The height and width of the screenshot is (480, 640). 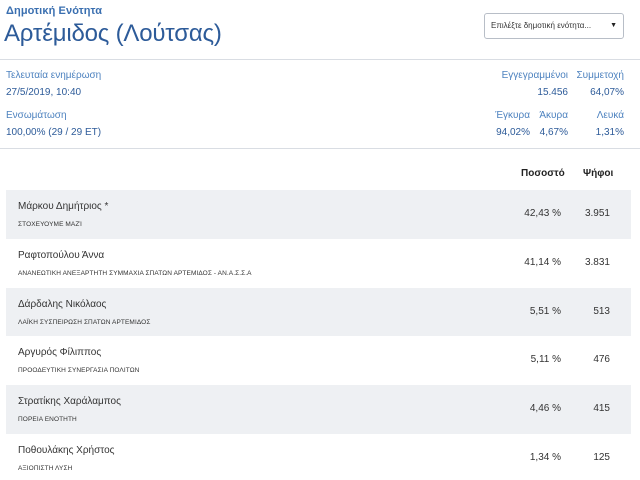 What do you see at coordinates (62, 304) in the screenshot?
I see `candidate-name: Δάρδαλης Νικόλαος` at bounding box center [62, 304].